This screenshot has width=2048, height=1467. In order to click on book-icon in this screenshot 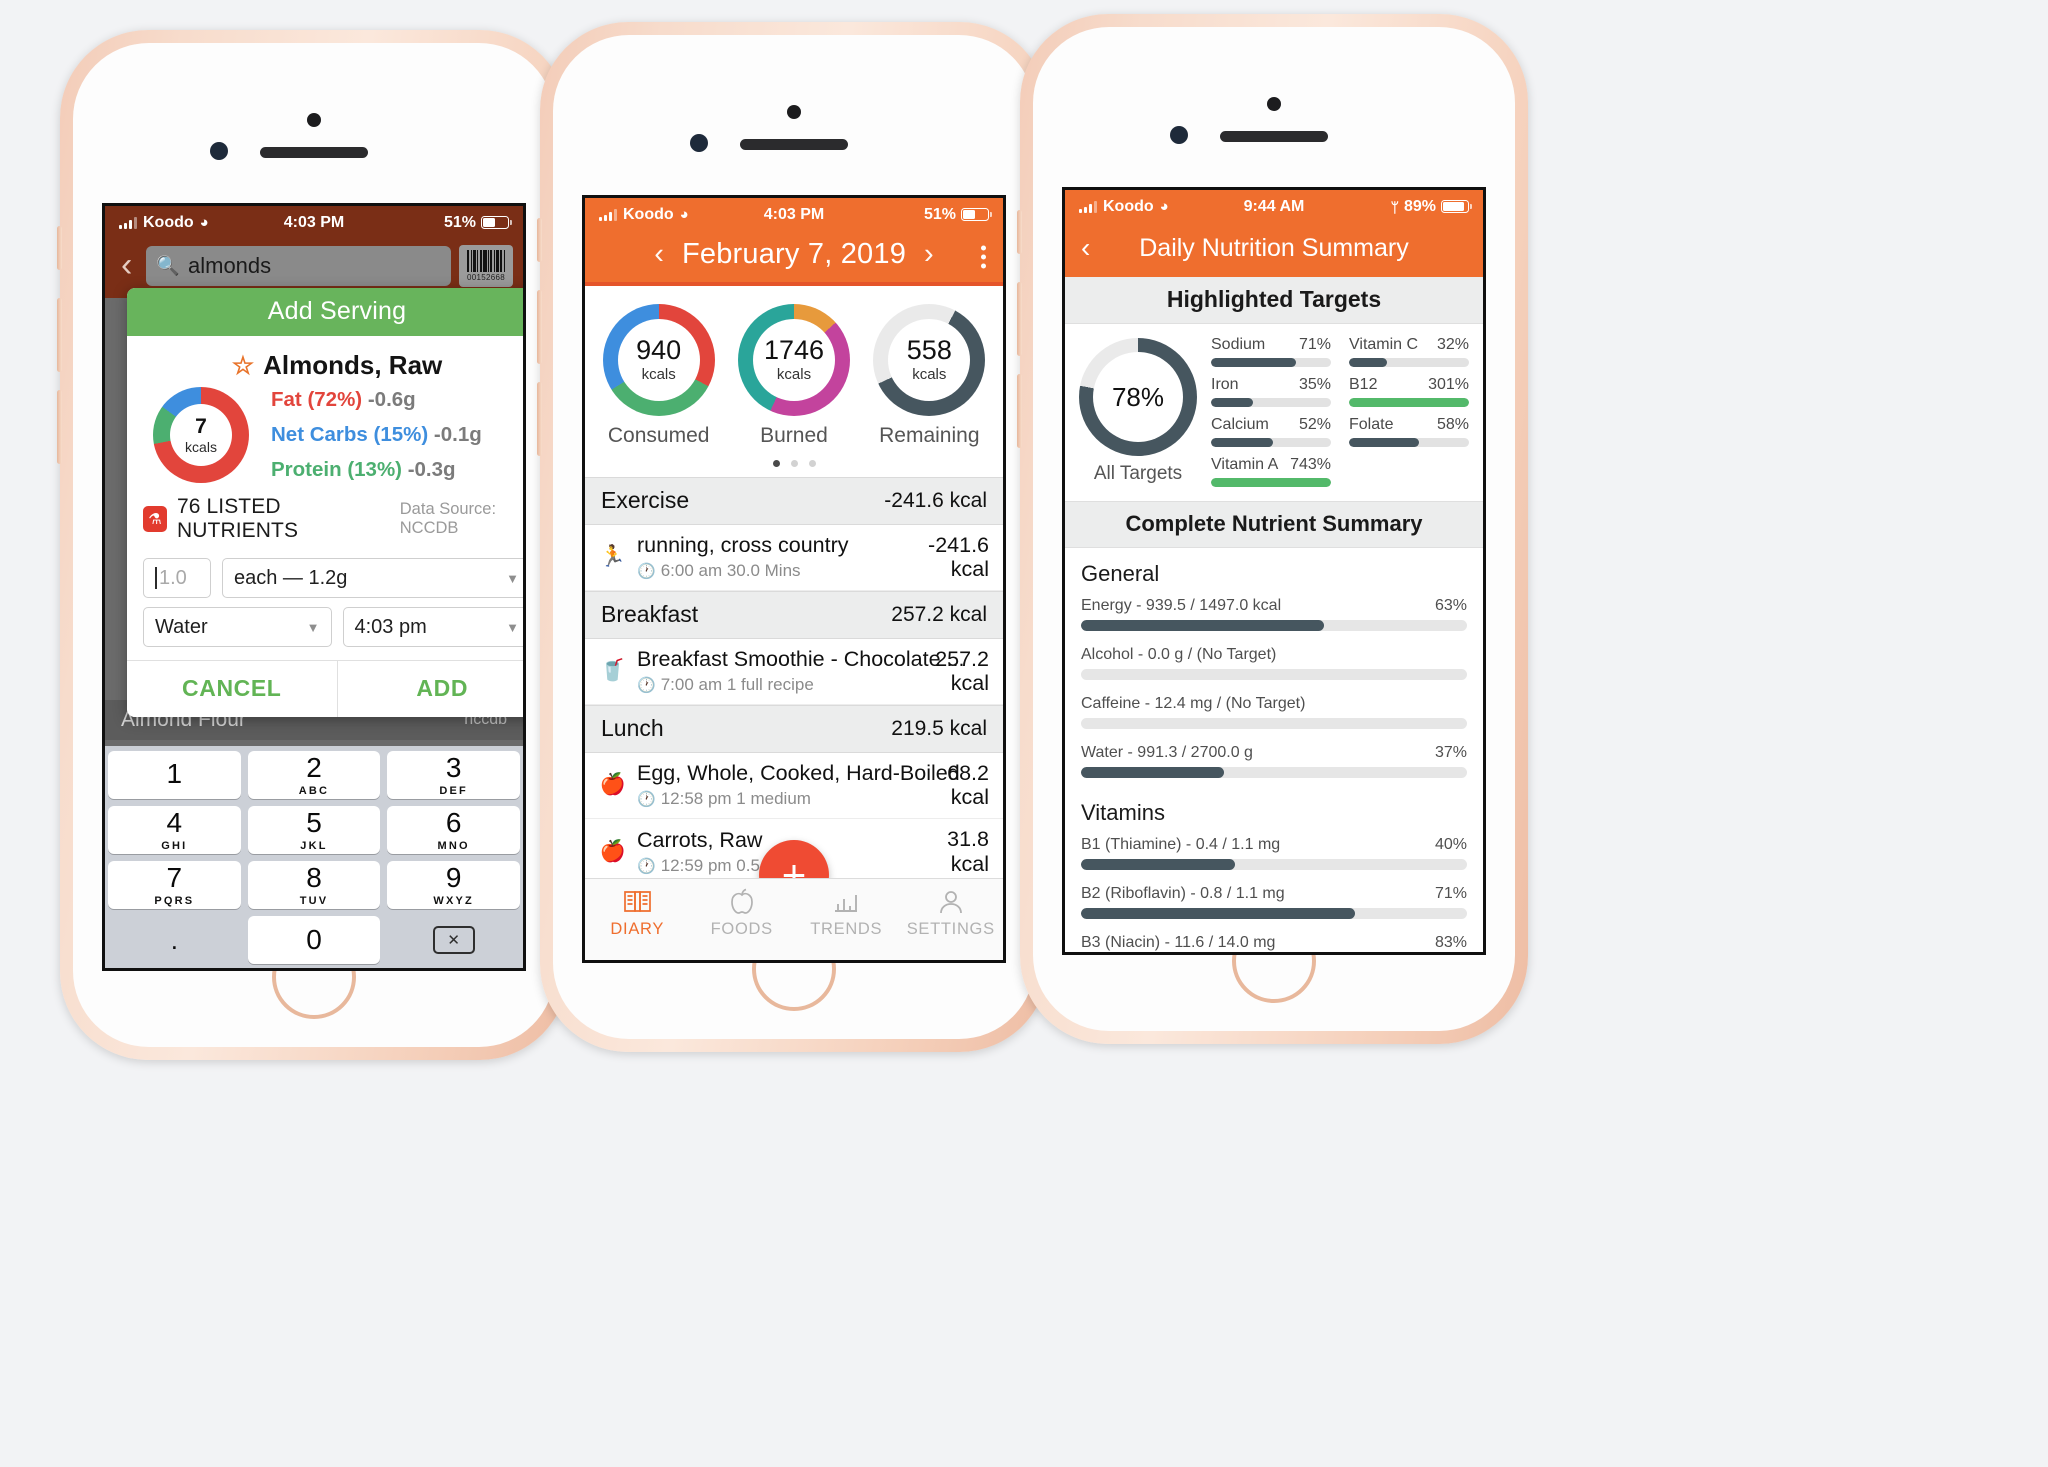, I will do `click(637, 901)`.